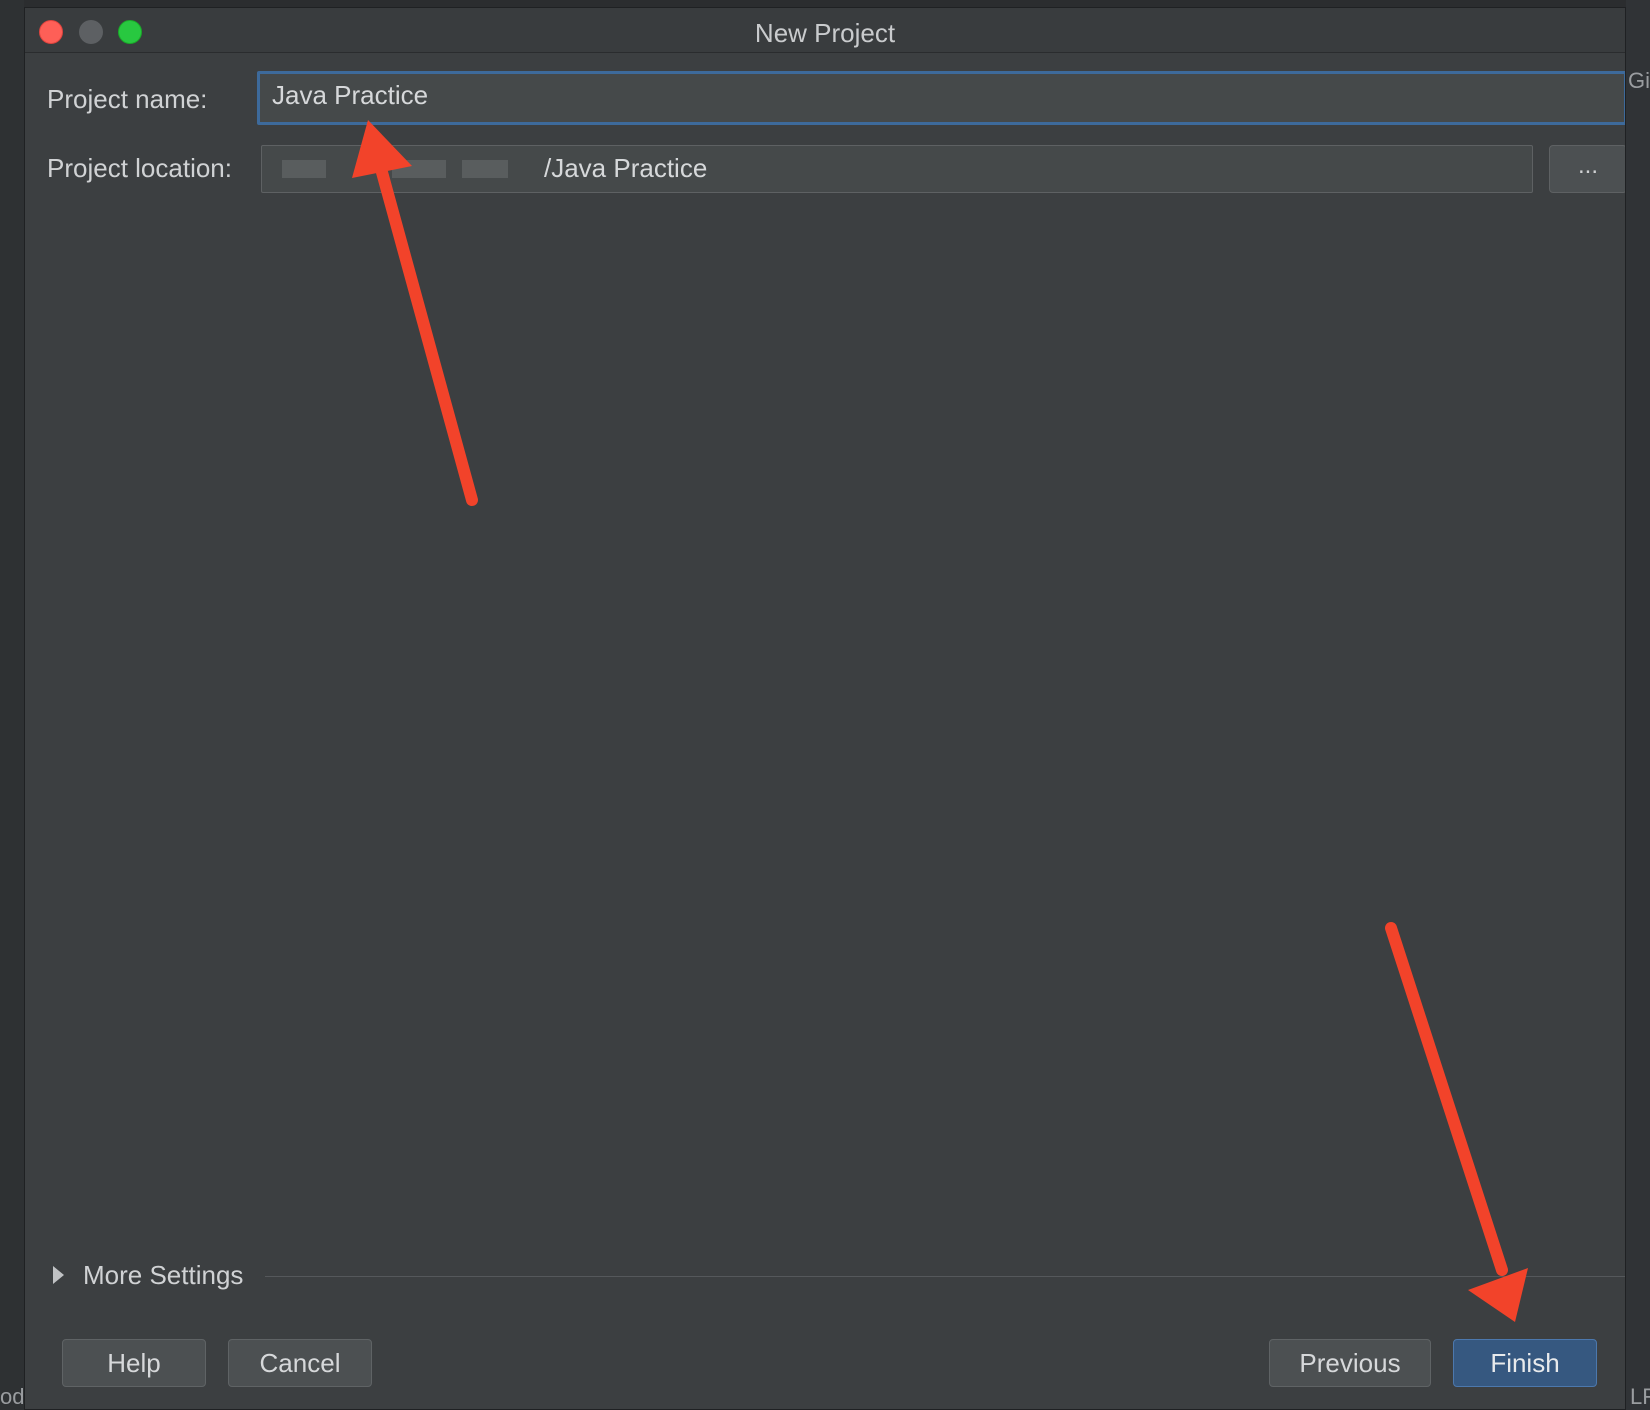 Image resolution: width=1650 pixels, height=1410 pixels. I want to click on project-name-label: Project name:, so click(127, 99).